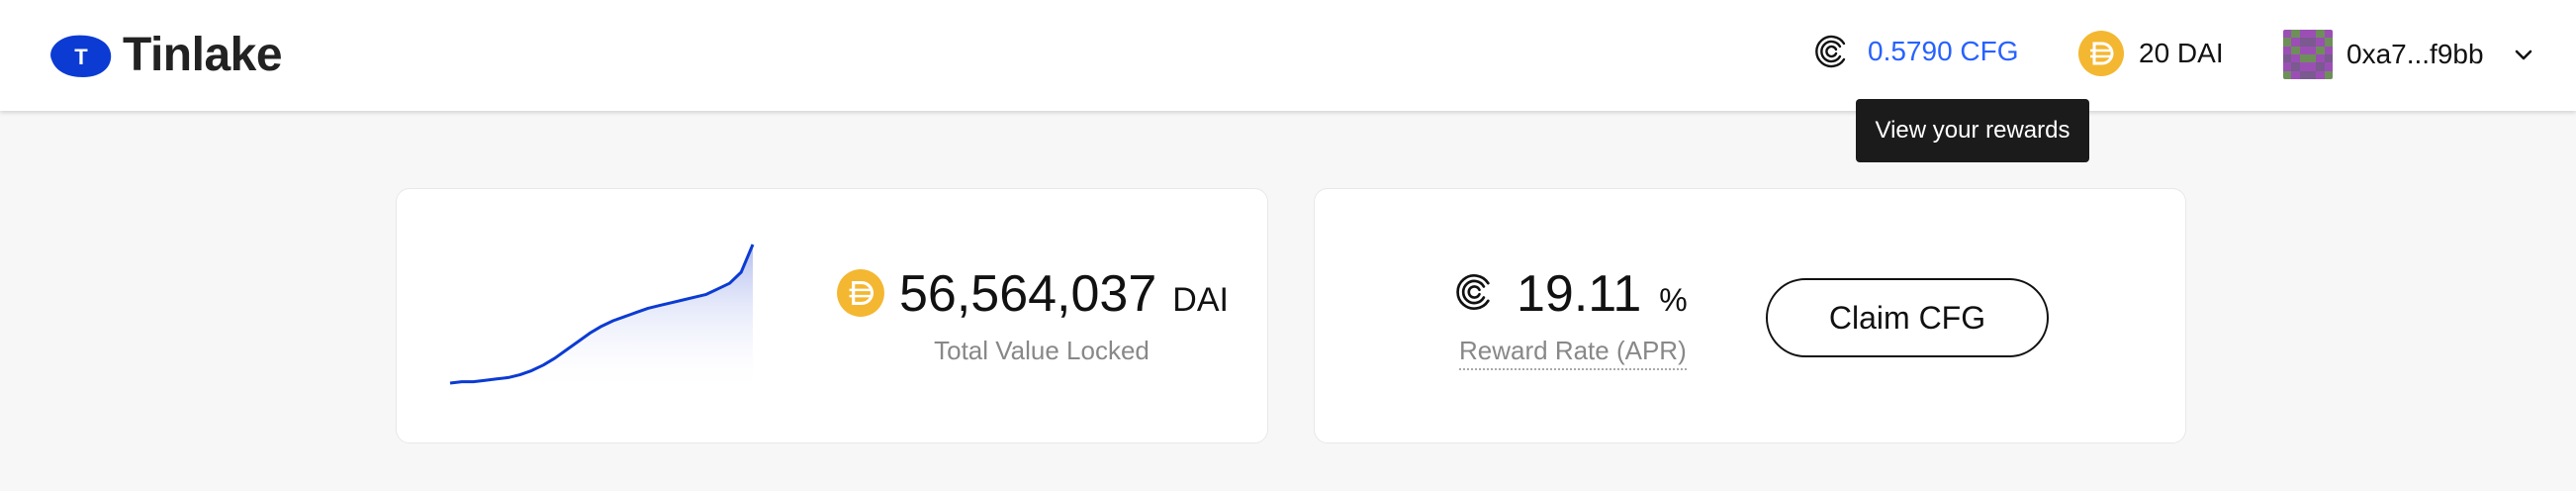 Image resolution: width=2576 pixels, height=491 pixels. Describe the element at coordinates (1042, 350) in the screenshot. I see `tvl-label: Total Value Locked` at that location.